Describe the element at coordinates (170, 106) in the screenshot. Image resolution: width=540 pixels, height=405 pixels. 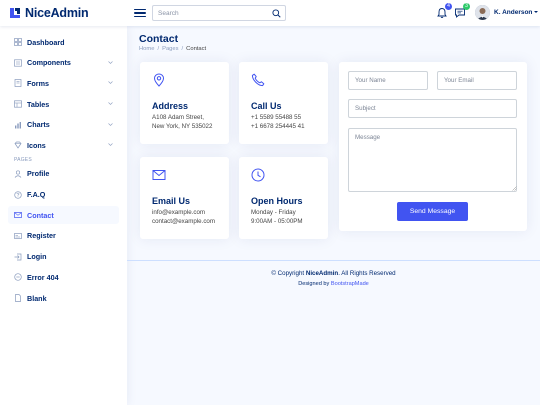
I see `card-title: Address` at that location.